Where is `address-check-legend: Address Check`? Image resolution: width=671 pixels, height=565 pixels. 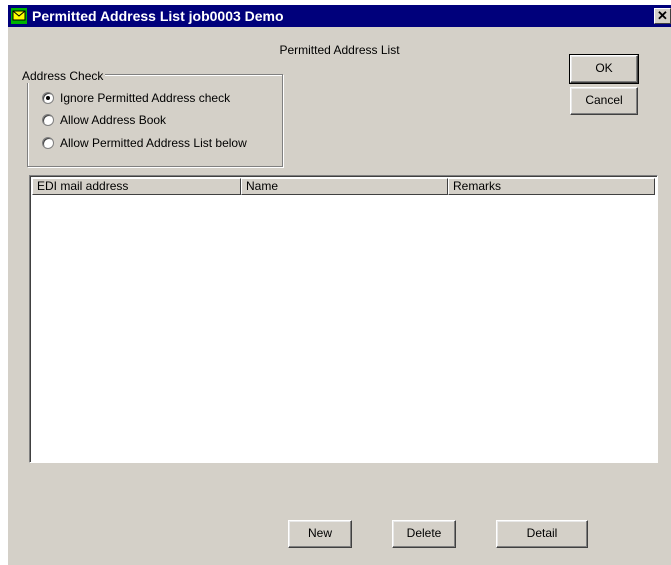
address-check-legend: Address Check is located at coordinates (63, 76).